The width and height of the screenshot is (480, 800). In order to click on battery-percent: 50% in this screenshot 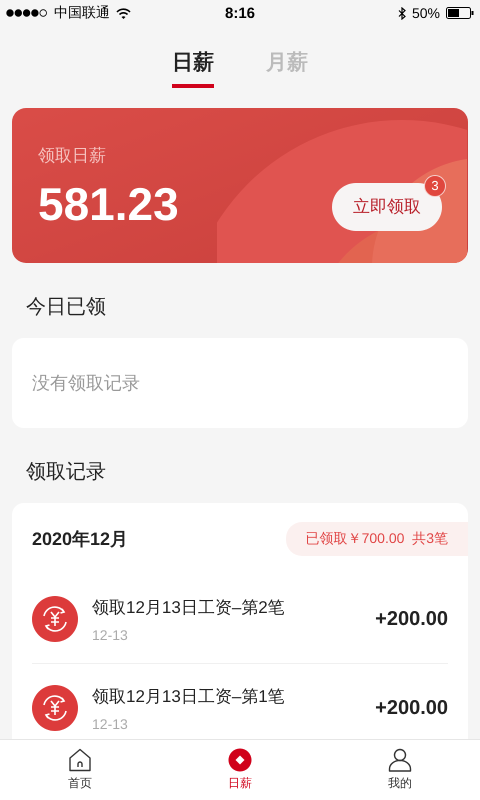, I will do `click(426, 13)`.